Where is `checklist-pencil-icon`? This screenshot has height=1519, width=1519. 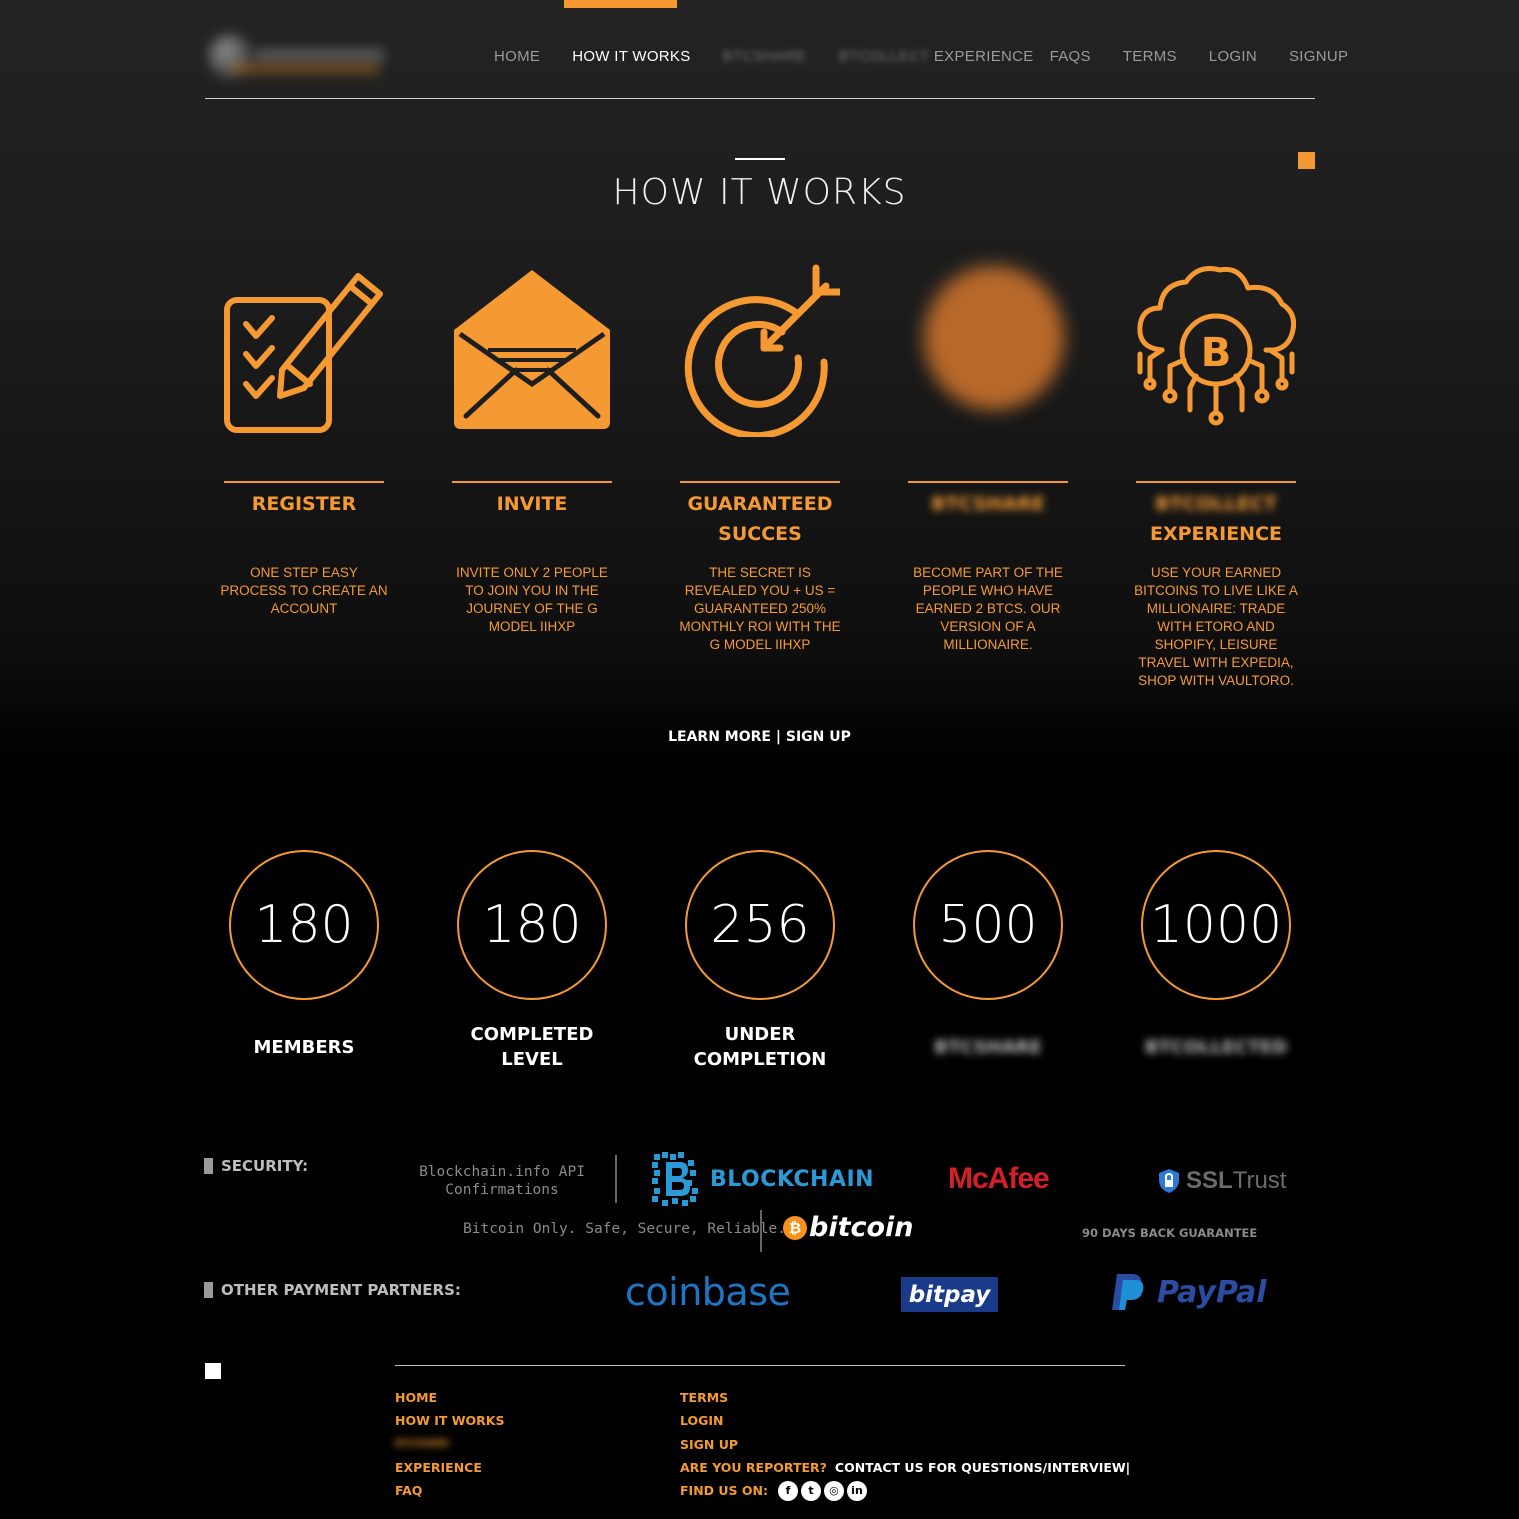 checklist-pencil-icon is located at coordinates (303, 353).